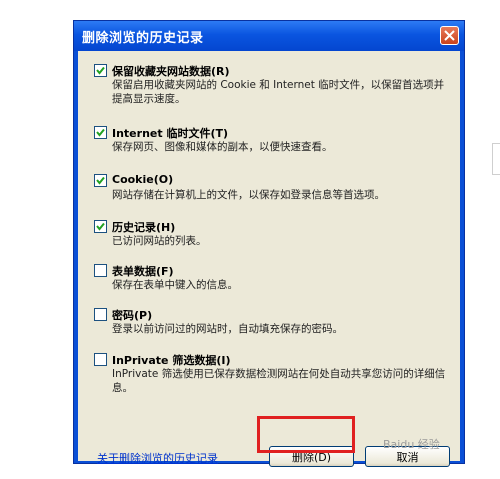 The image size is (500, 479). Describe the element at coordinates (100, 359) in the screenshot. I see `inprivate-checkbox` at that location.